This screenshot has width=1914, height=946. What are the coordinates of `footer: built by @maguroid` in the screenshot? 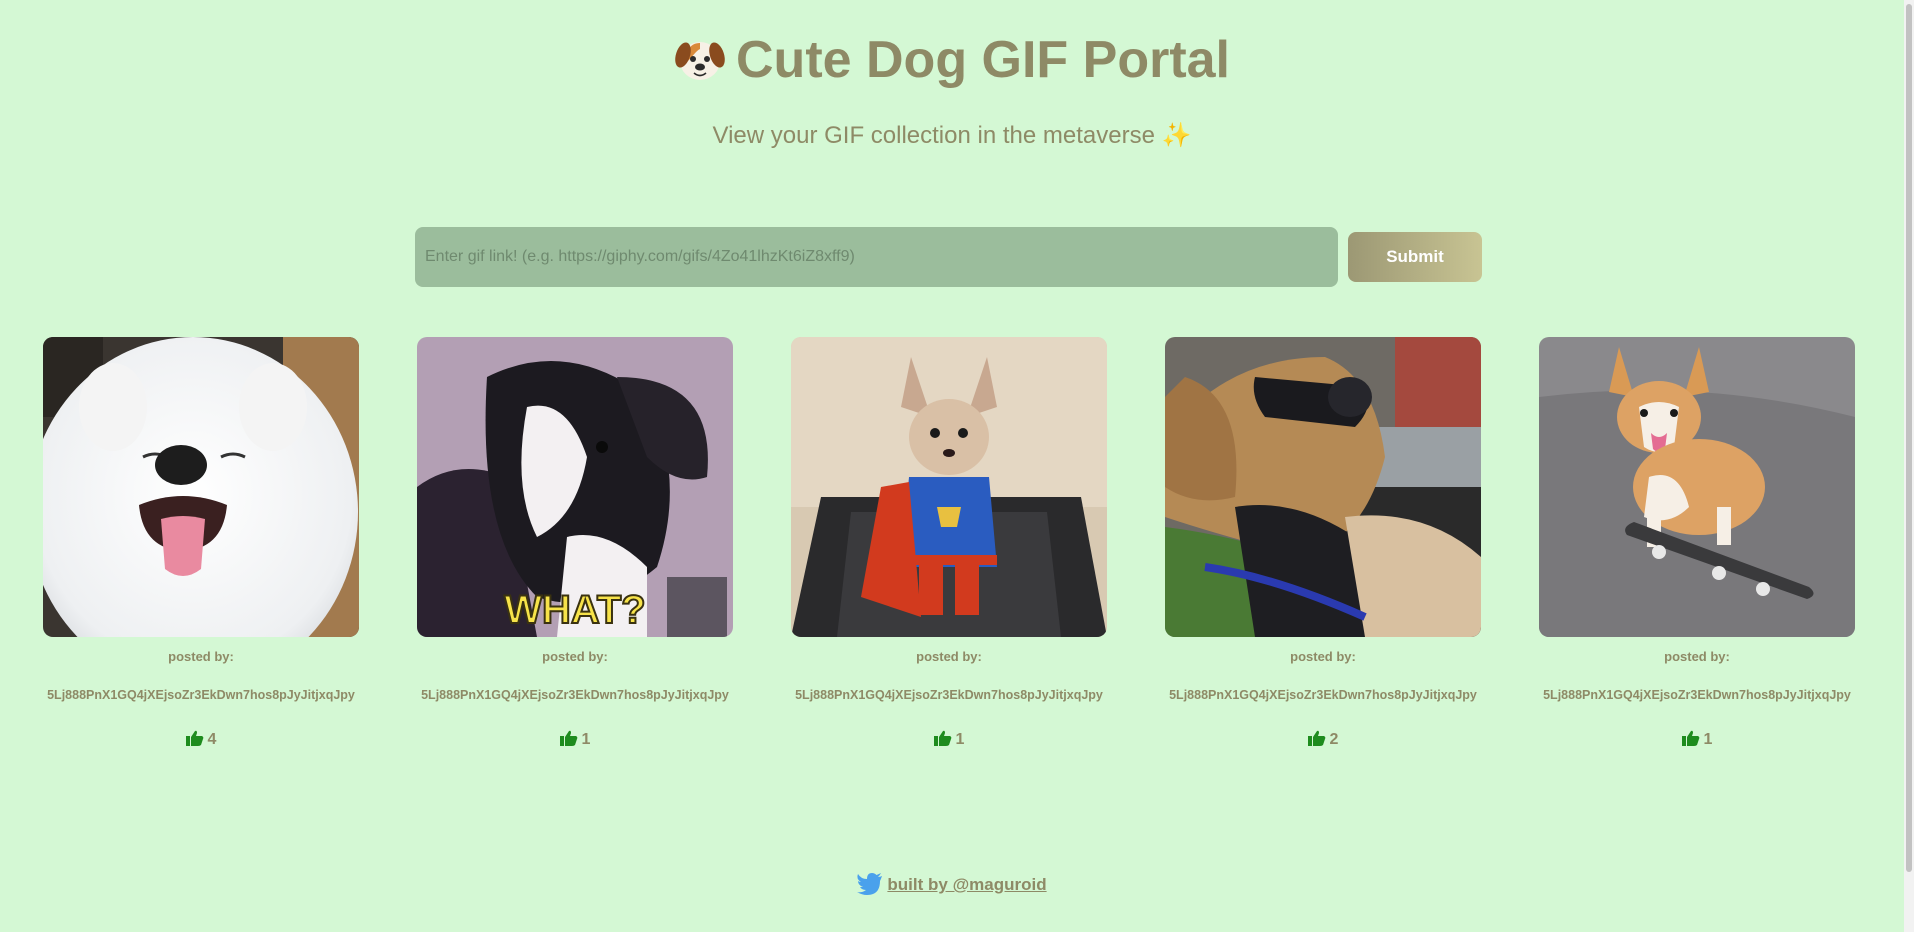 It's located at (952, 884).